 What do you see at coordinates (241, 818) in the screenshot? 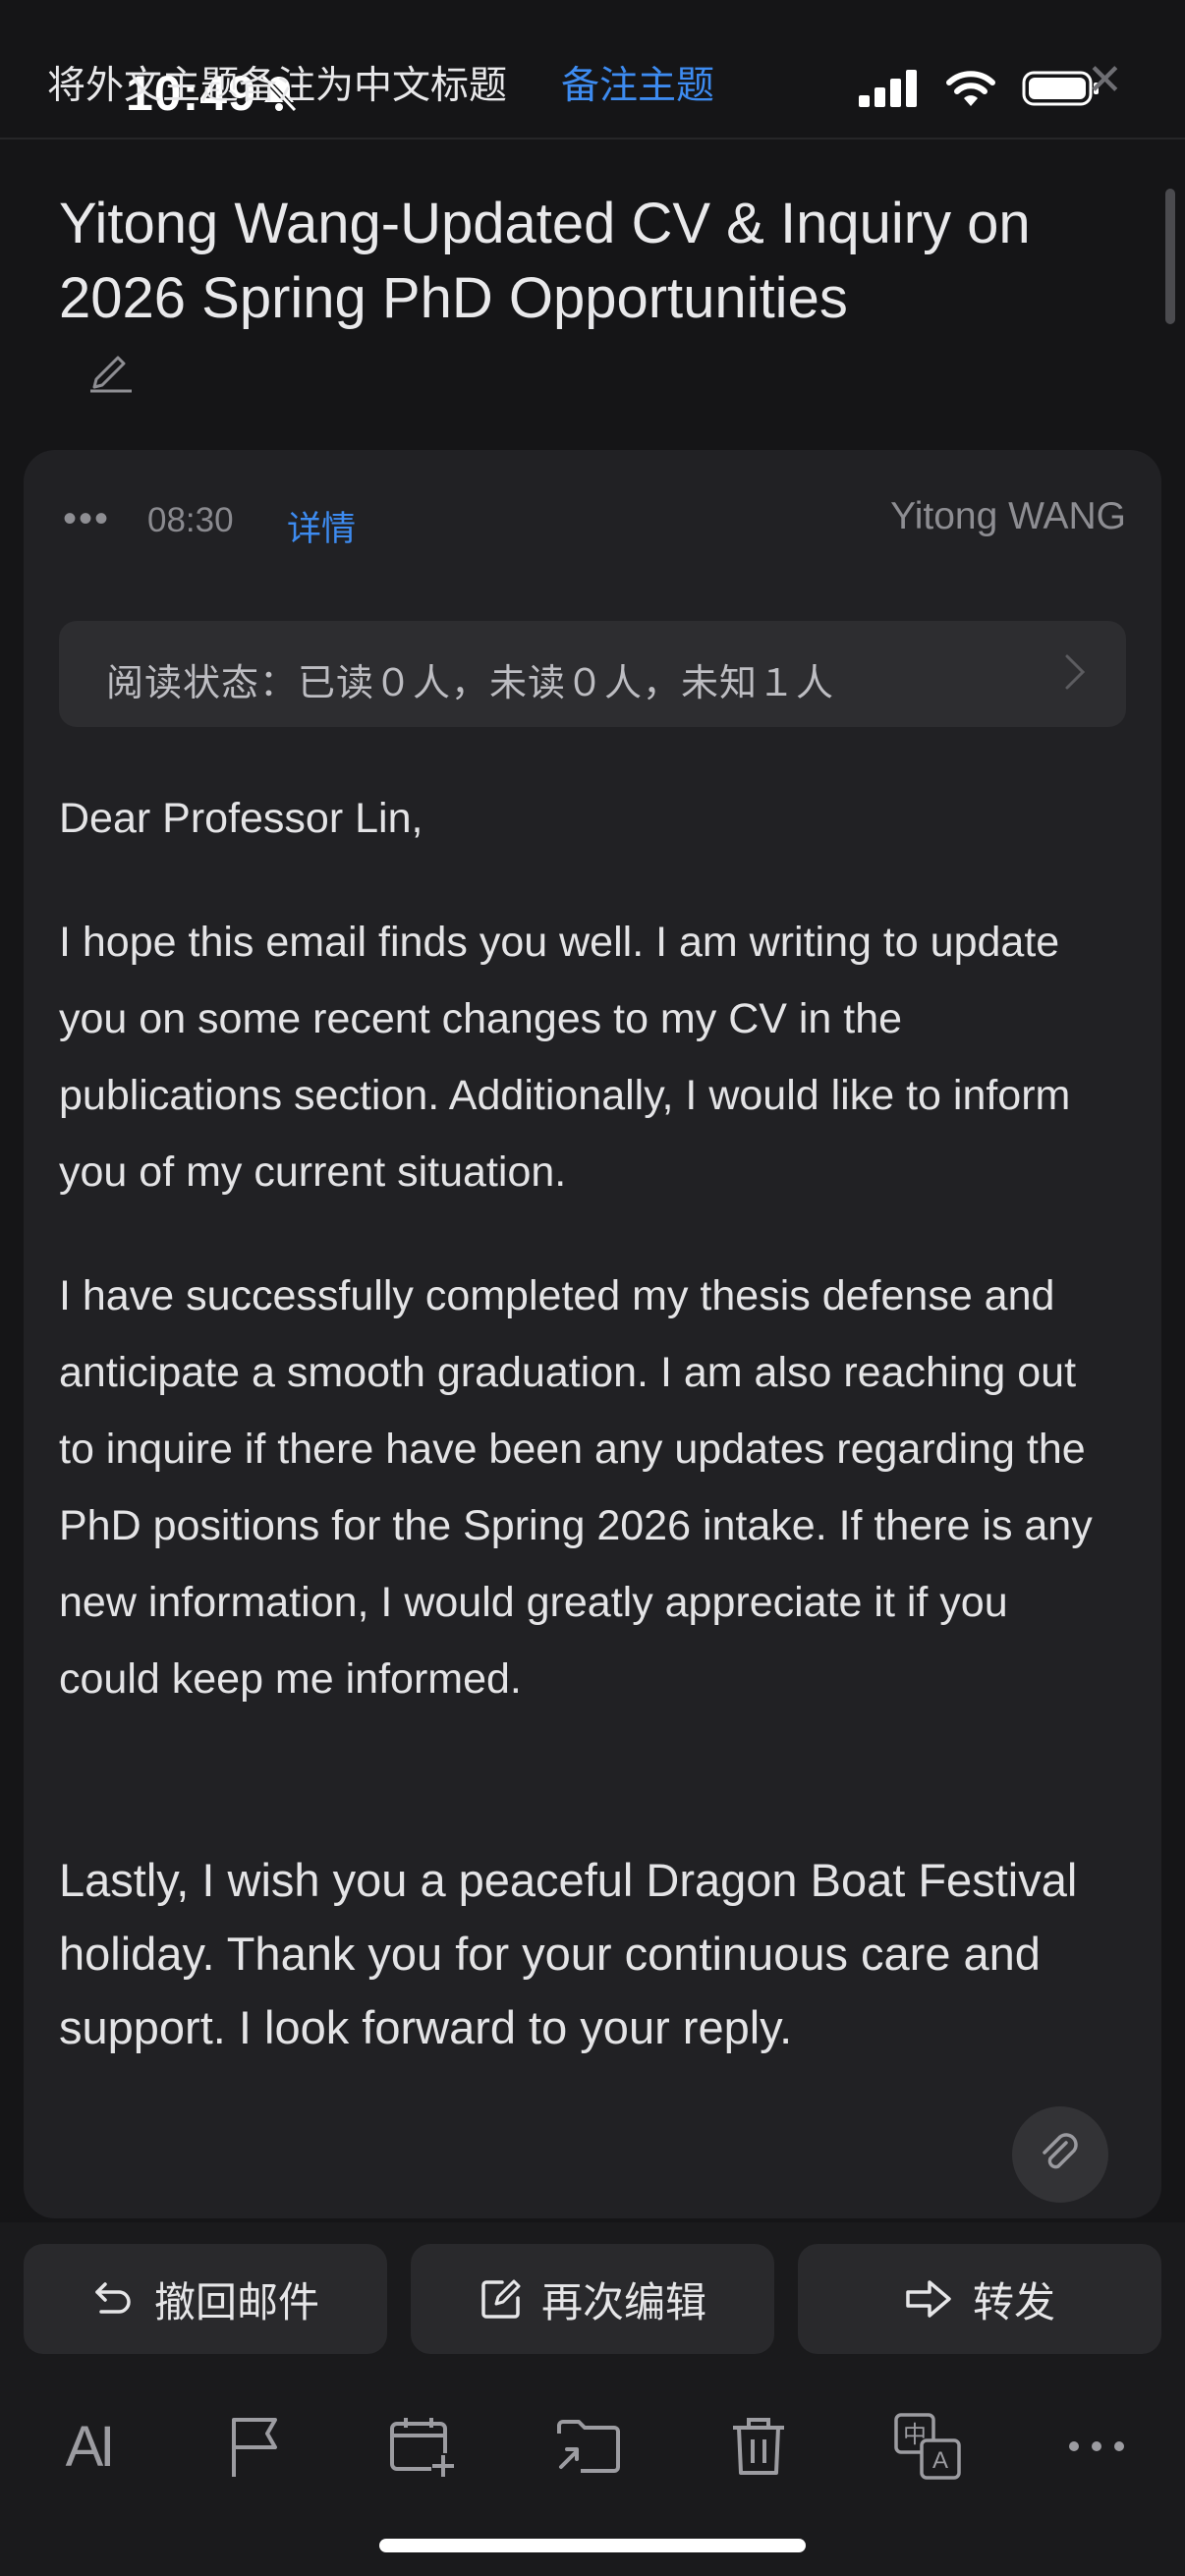
I see `email-body-greeting: Dear Professor Lin,` at bounding box center [241, 818].